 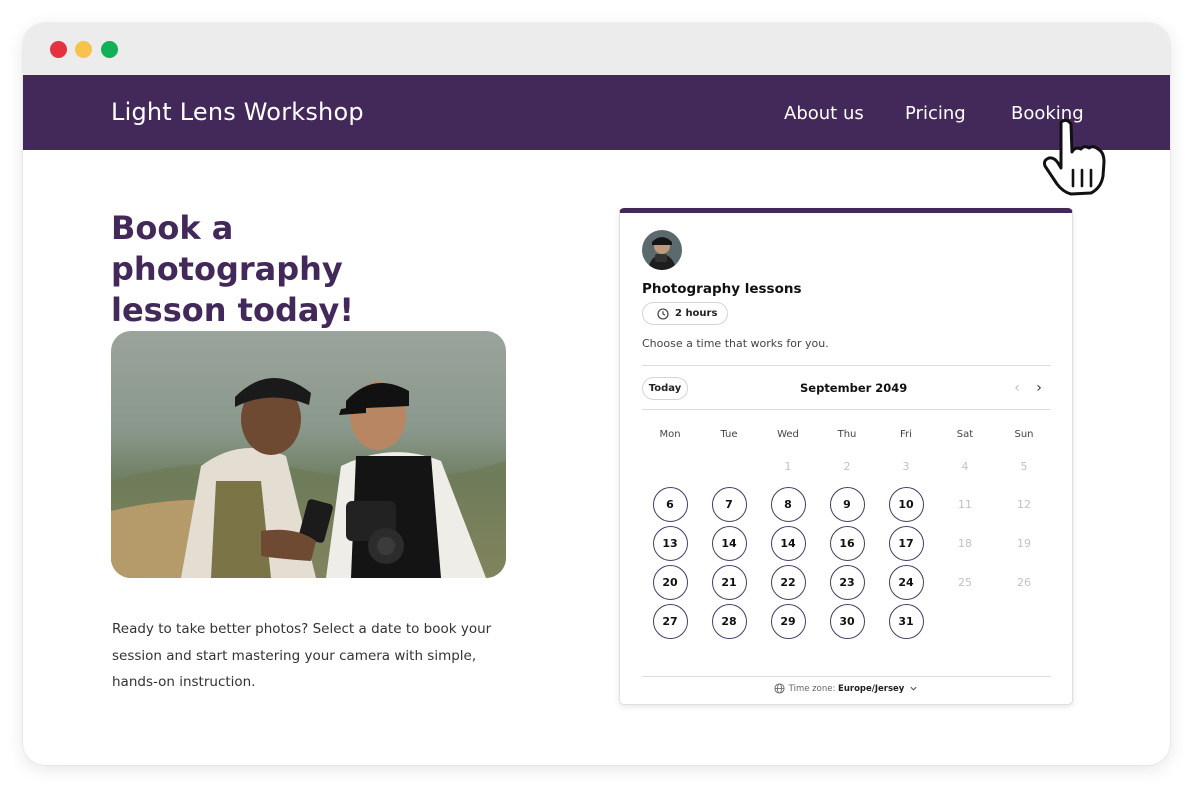 I want to click on weekday-fri: Fri, so click(x=906, y=434).